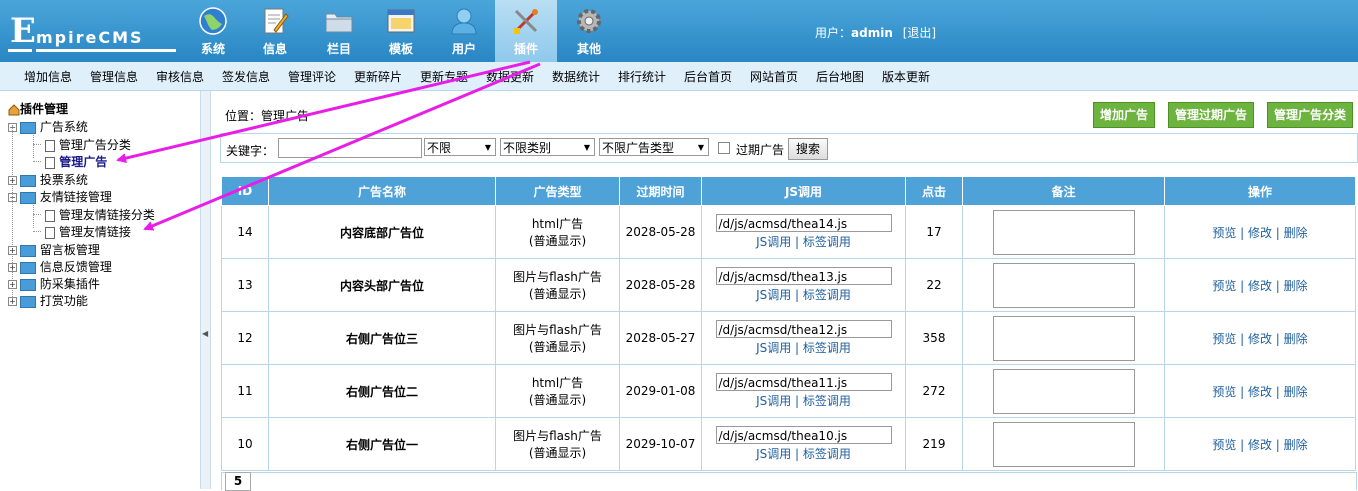  I want to click on nav-template: 模板, so click(401, 31).